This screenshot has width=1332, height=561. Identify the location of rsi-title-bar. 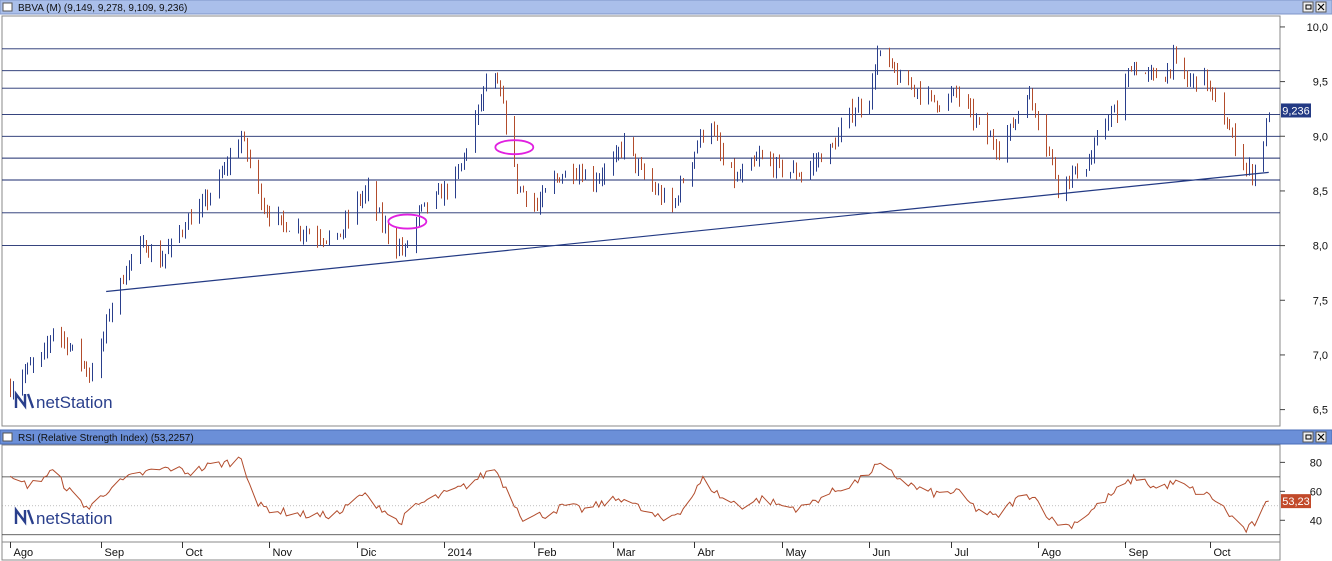
(666, 437).